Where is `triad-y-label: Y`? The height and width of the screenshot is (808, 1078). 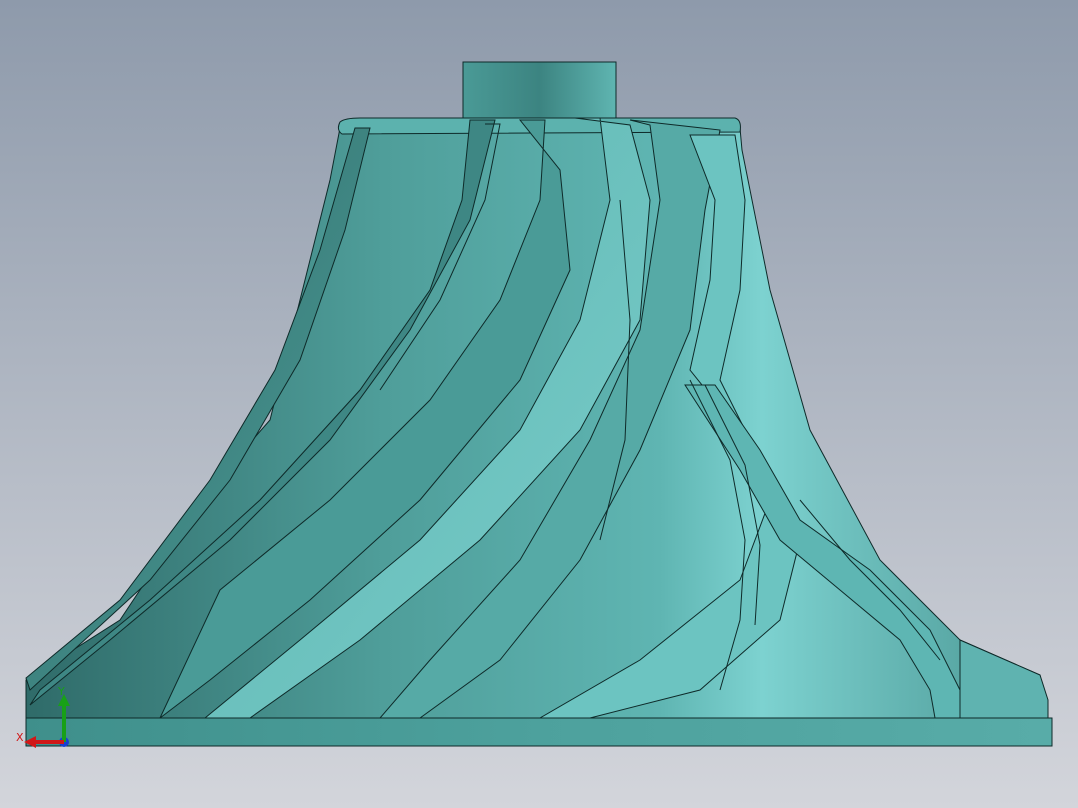
triad-y-label: Y is located at coordinates (61, 691).